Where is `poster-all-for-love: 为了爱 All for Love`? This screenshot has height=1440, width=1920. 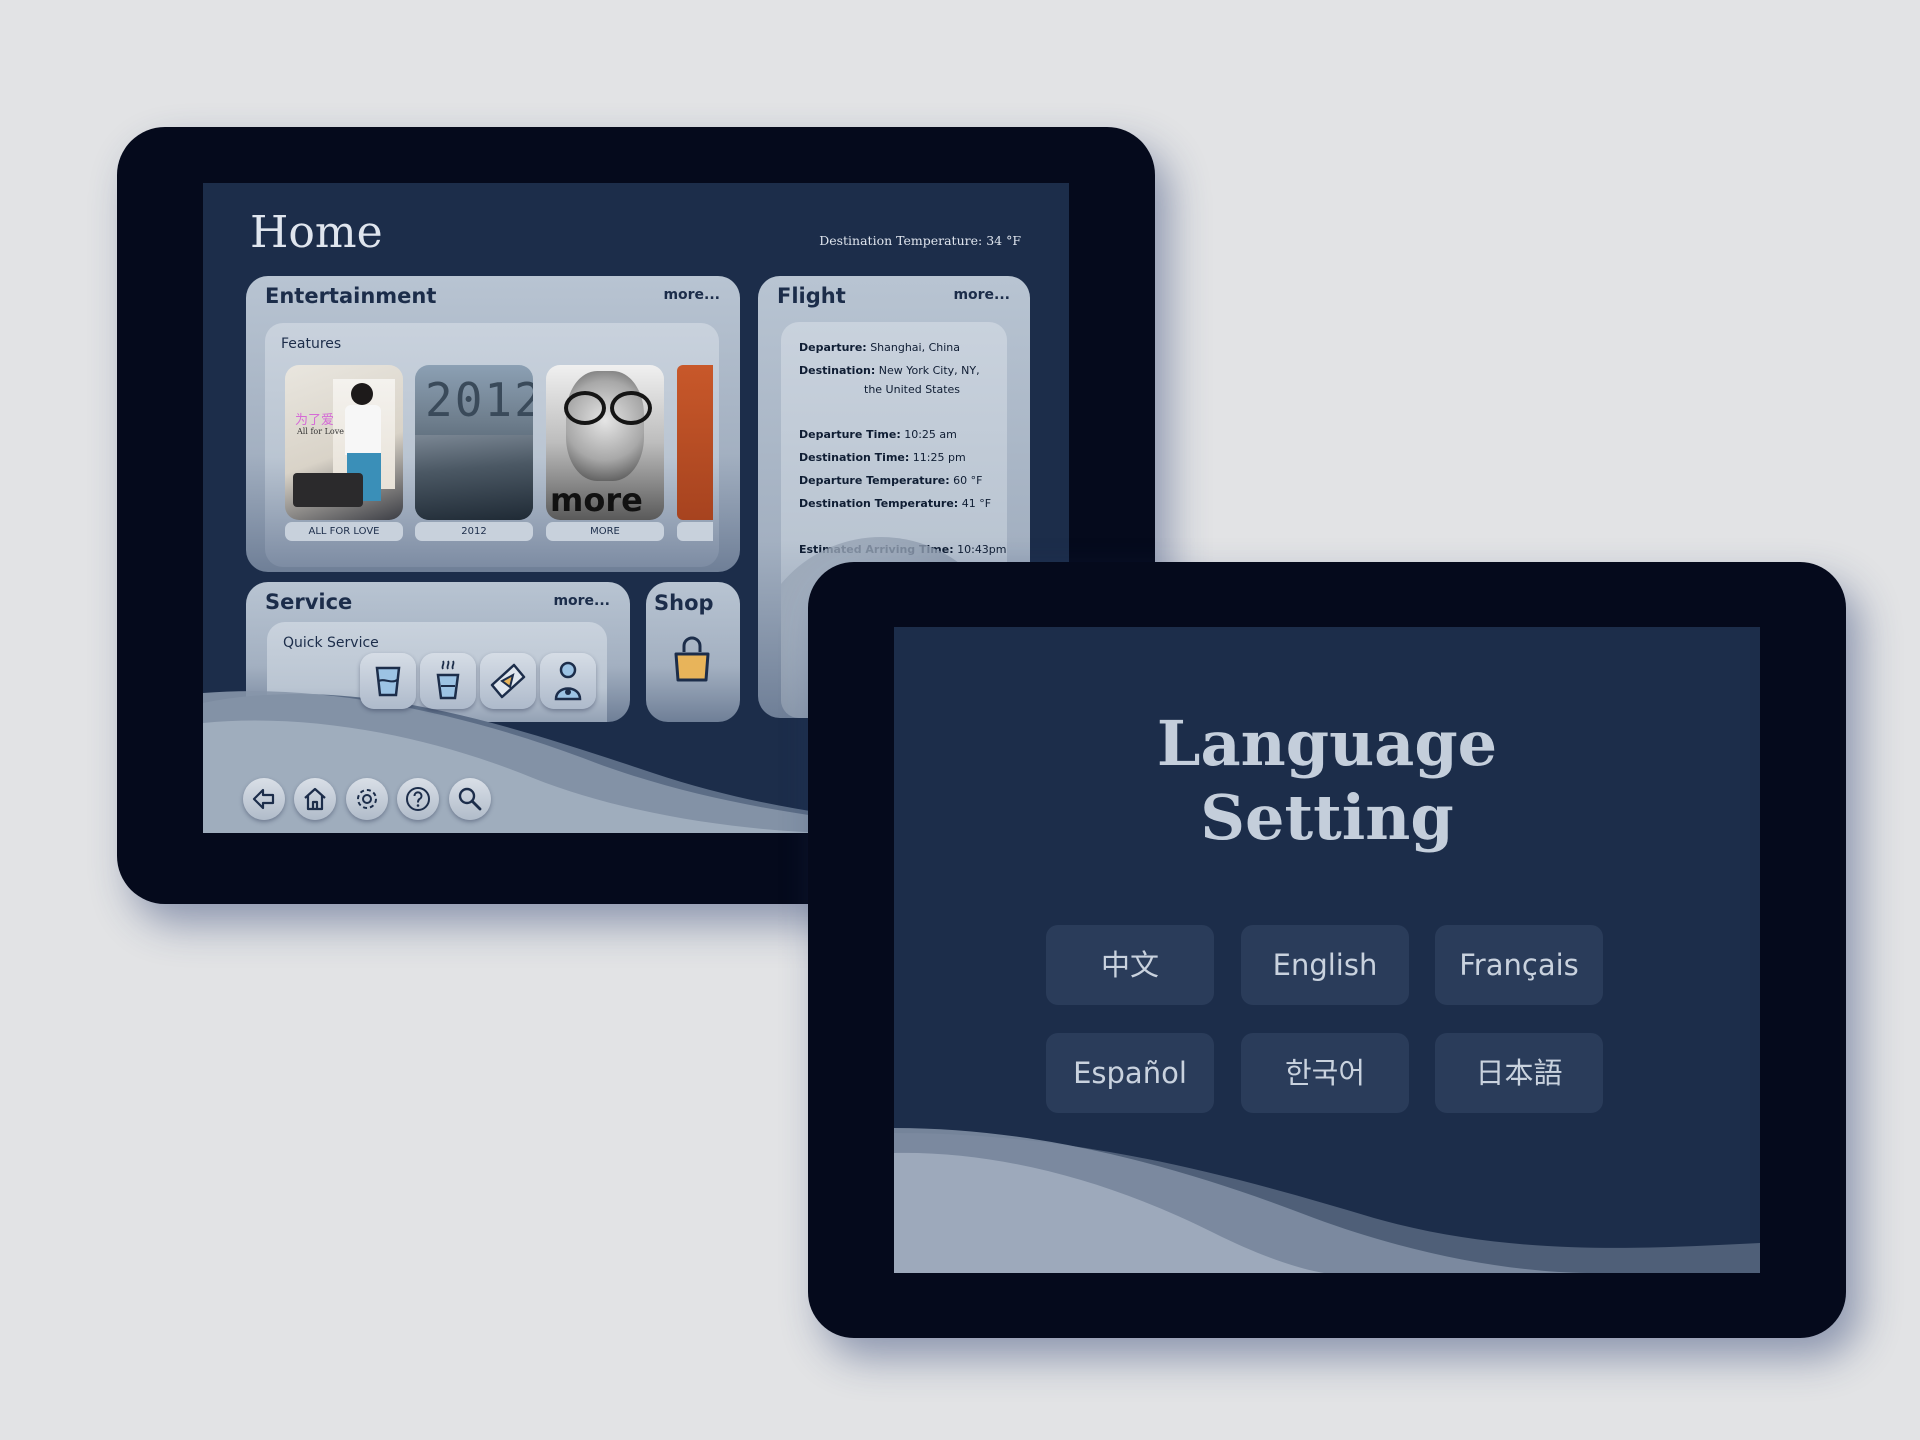 poster-all-for-love: 为了爱 All for Love is located at coordinates (344, 442).